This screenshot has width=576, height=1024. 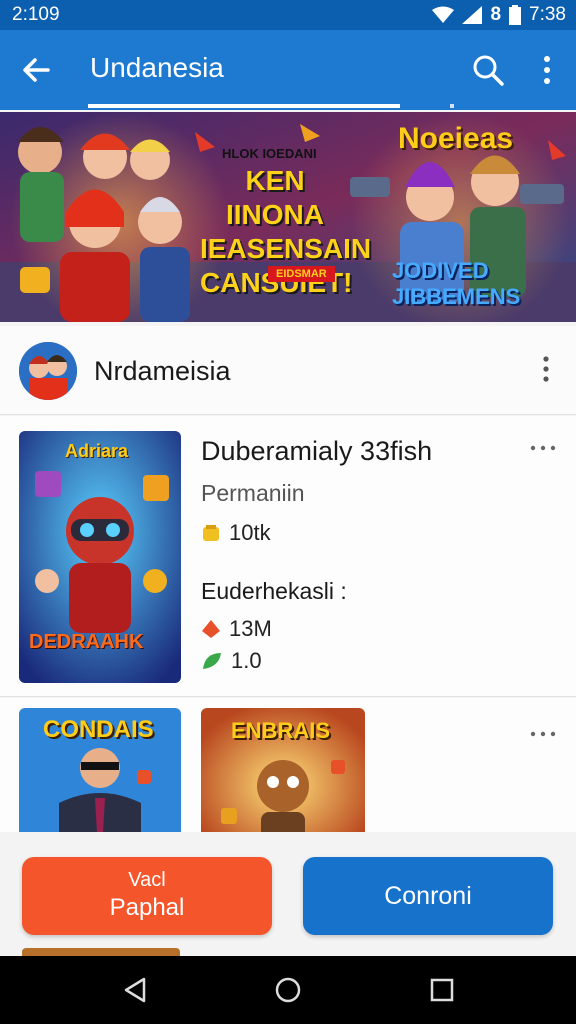 I want to click on system-nav-bar, so click(x=288, y=990).